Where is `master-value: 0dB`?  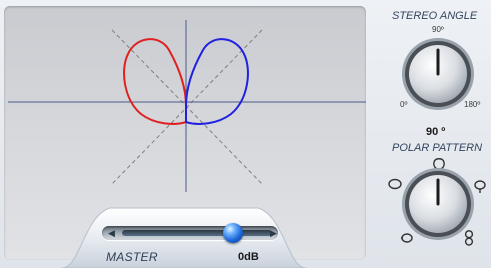 master-value: 0dB is located at coordinates (248, 257).